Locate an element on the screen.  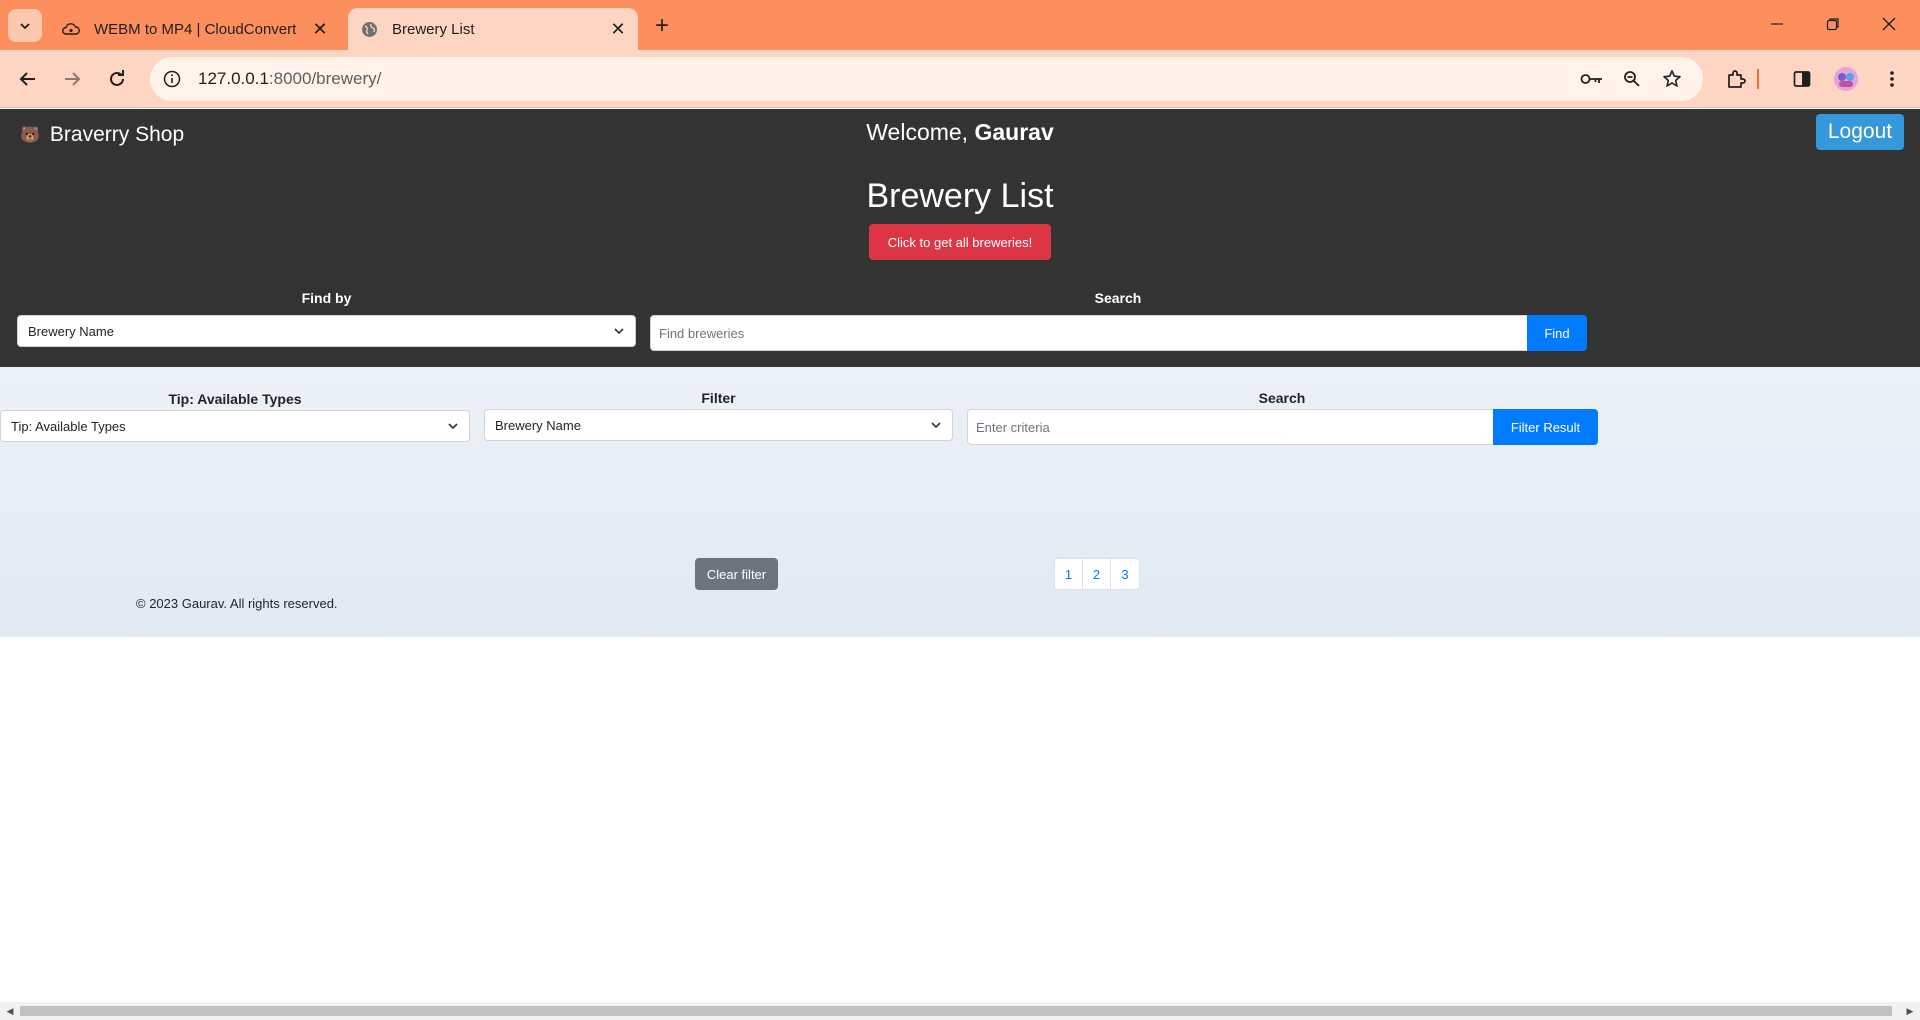
forward-arrow-icon is located at coordinates (72, 79).